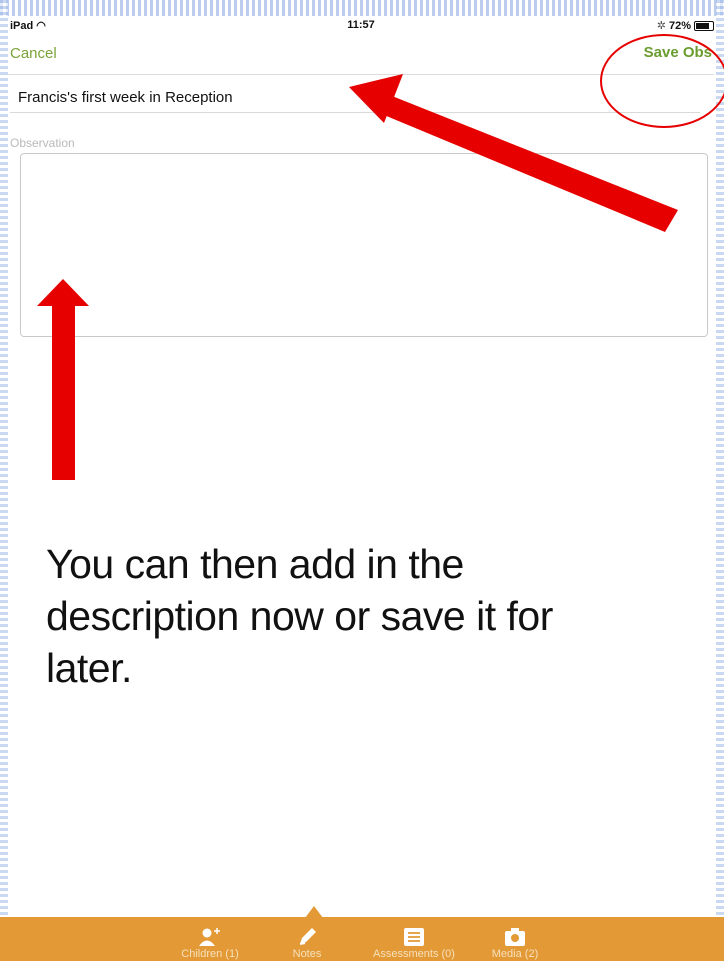 The width and height of the screenshot is (724, 961). What do you see at coordinates (661, 26) in the screenshot?
I see `bluetooth-icon: ✲` at bounding box center [661, 26].